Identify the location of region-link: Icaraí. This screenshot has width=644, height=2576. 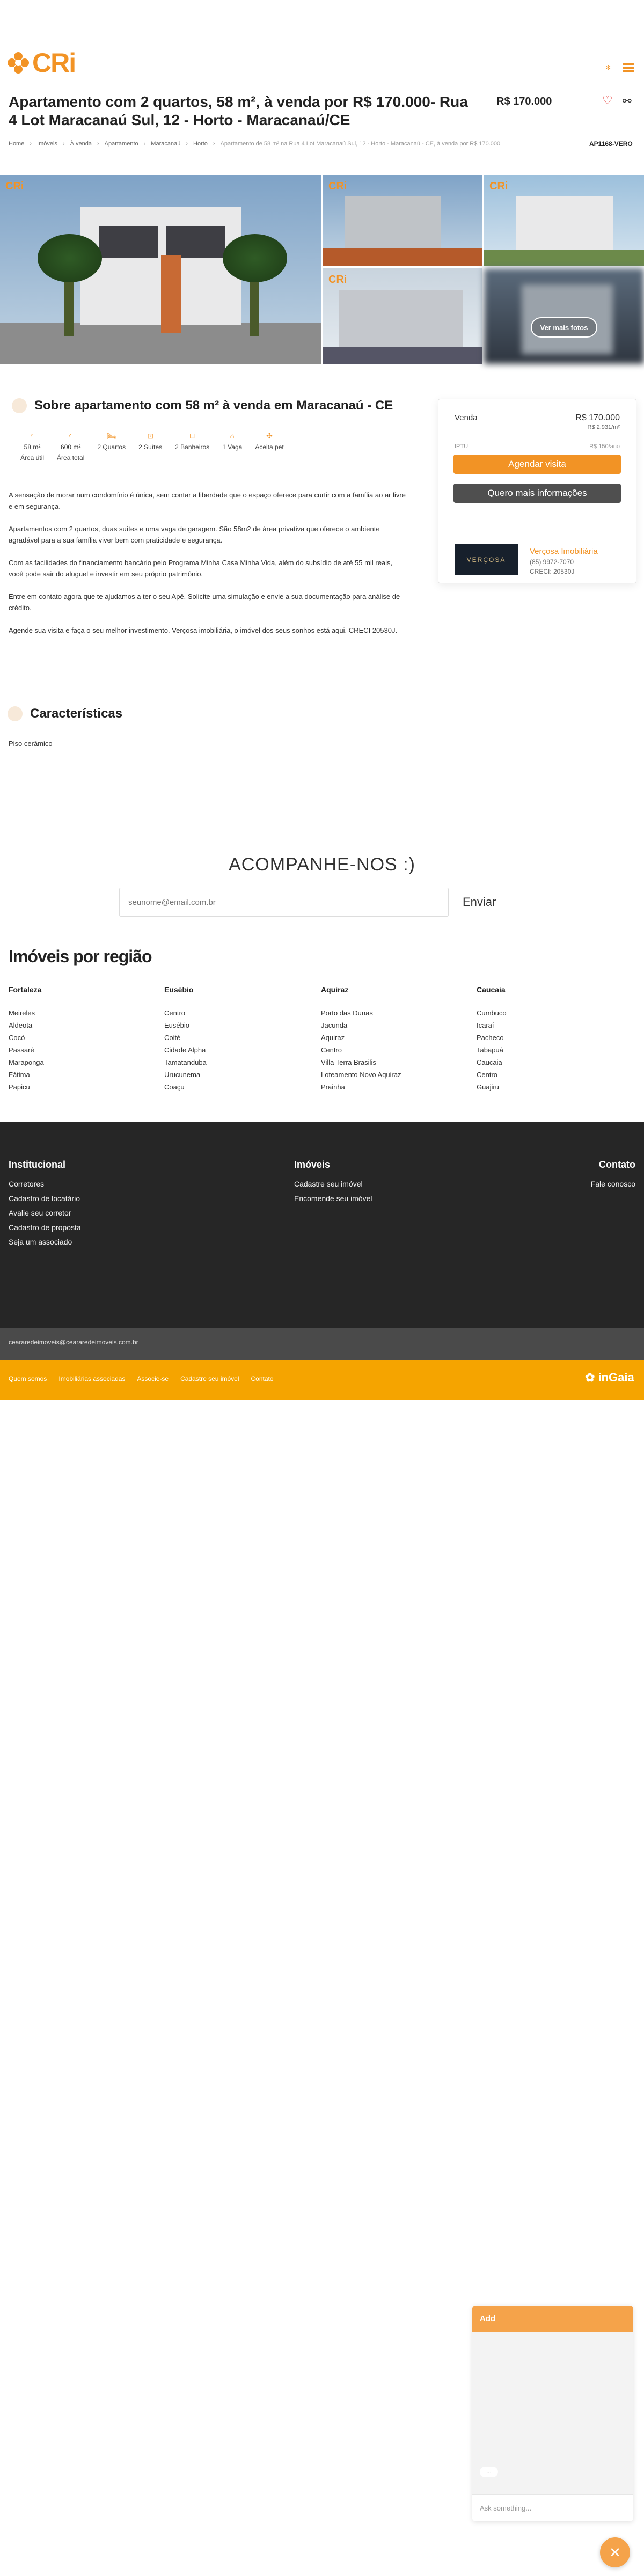
(492, 1025).